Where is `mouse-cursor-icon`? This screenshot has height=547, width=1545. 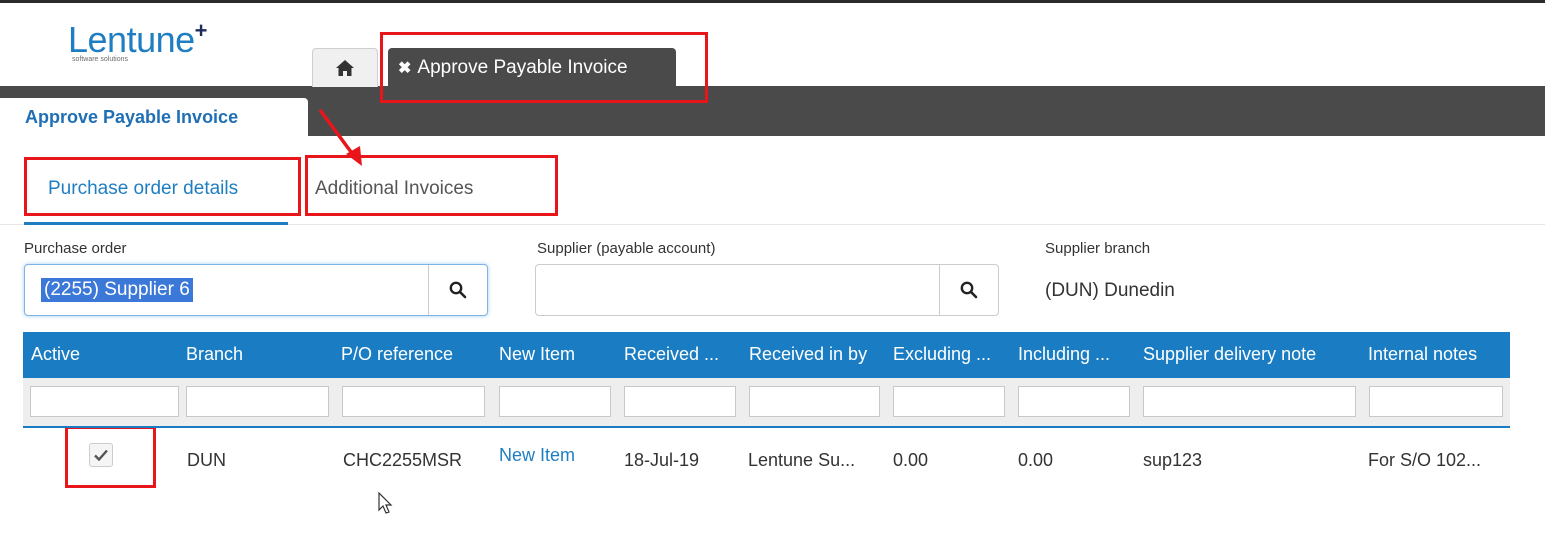 mouse-cursor-icon is located at coordinates (385, 503).